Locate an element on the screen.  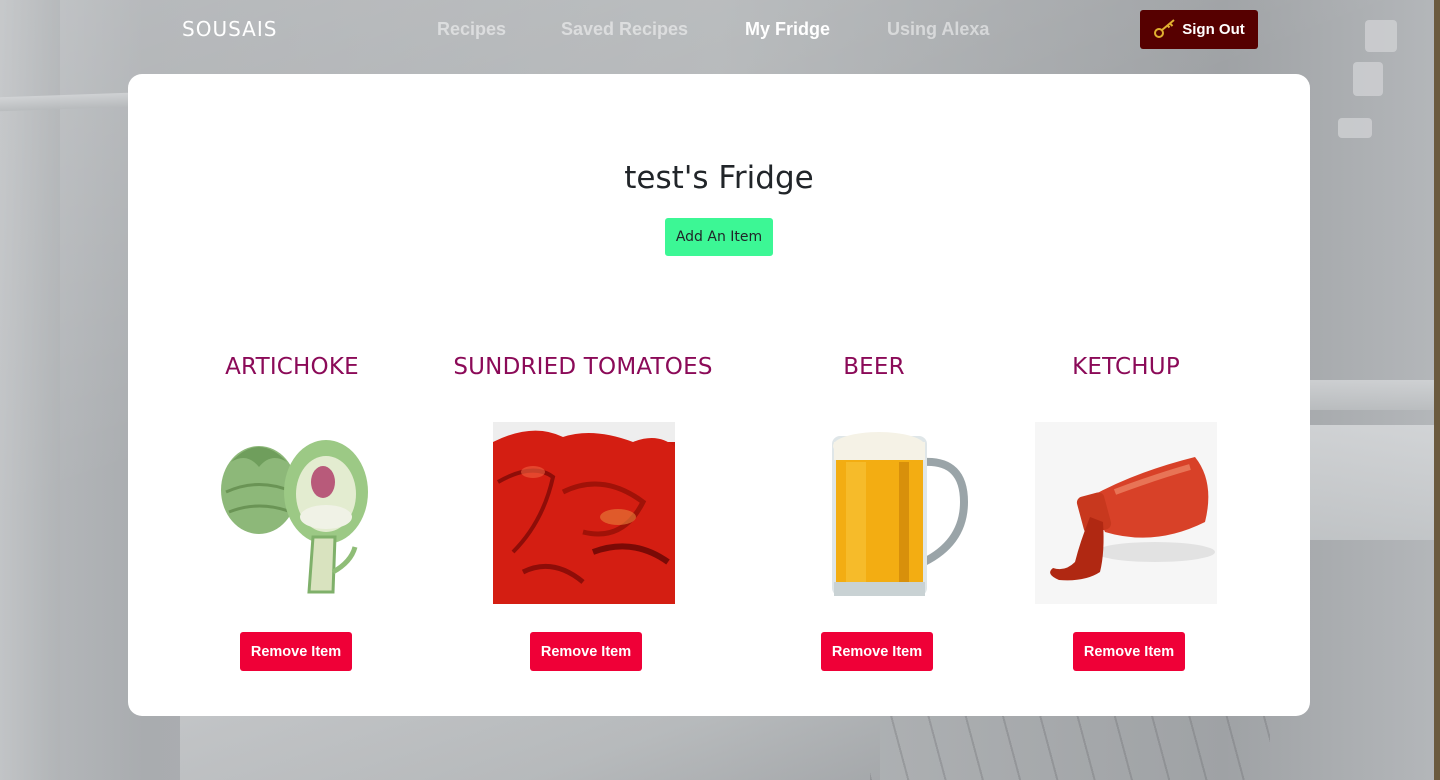
page-title: test's Fridge is located at coordinates (719, 178).